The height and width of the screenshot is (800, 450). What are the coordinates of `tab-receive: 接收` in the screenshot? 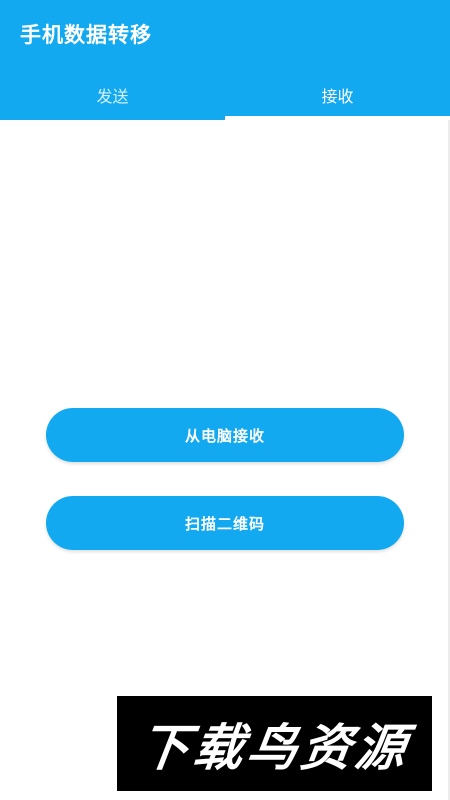 It's located at (337, 95).